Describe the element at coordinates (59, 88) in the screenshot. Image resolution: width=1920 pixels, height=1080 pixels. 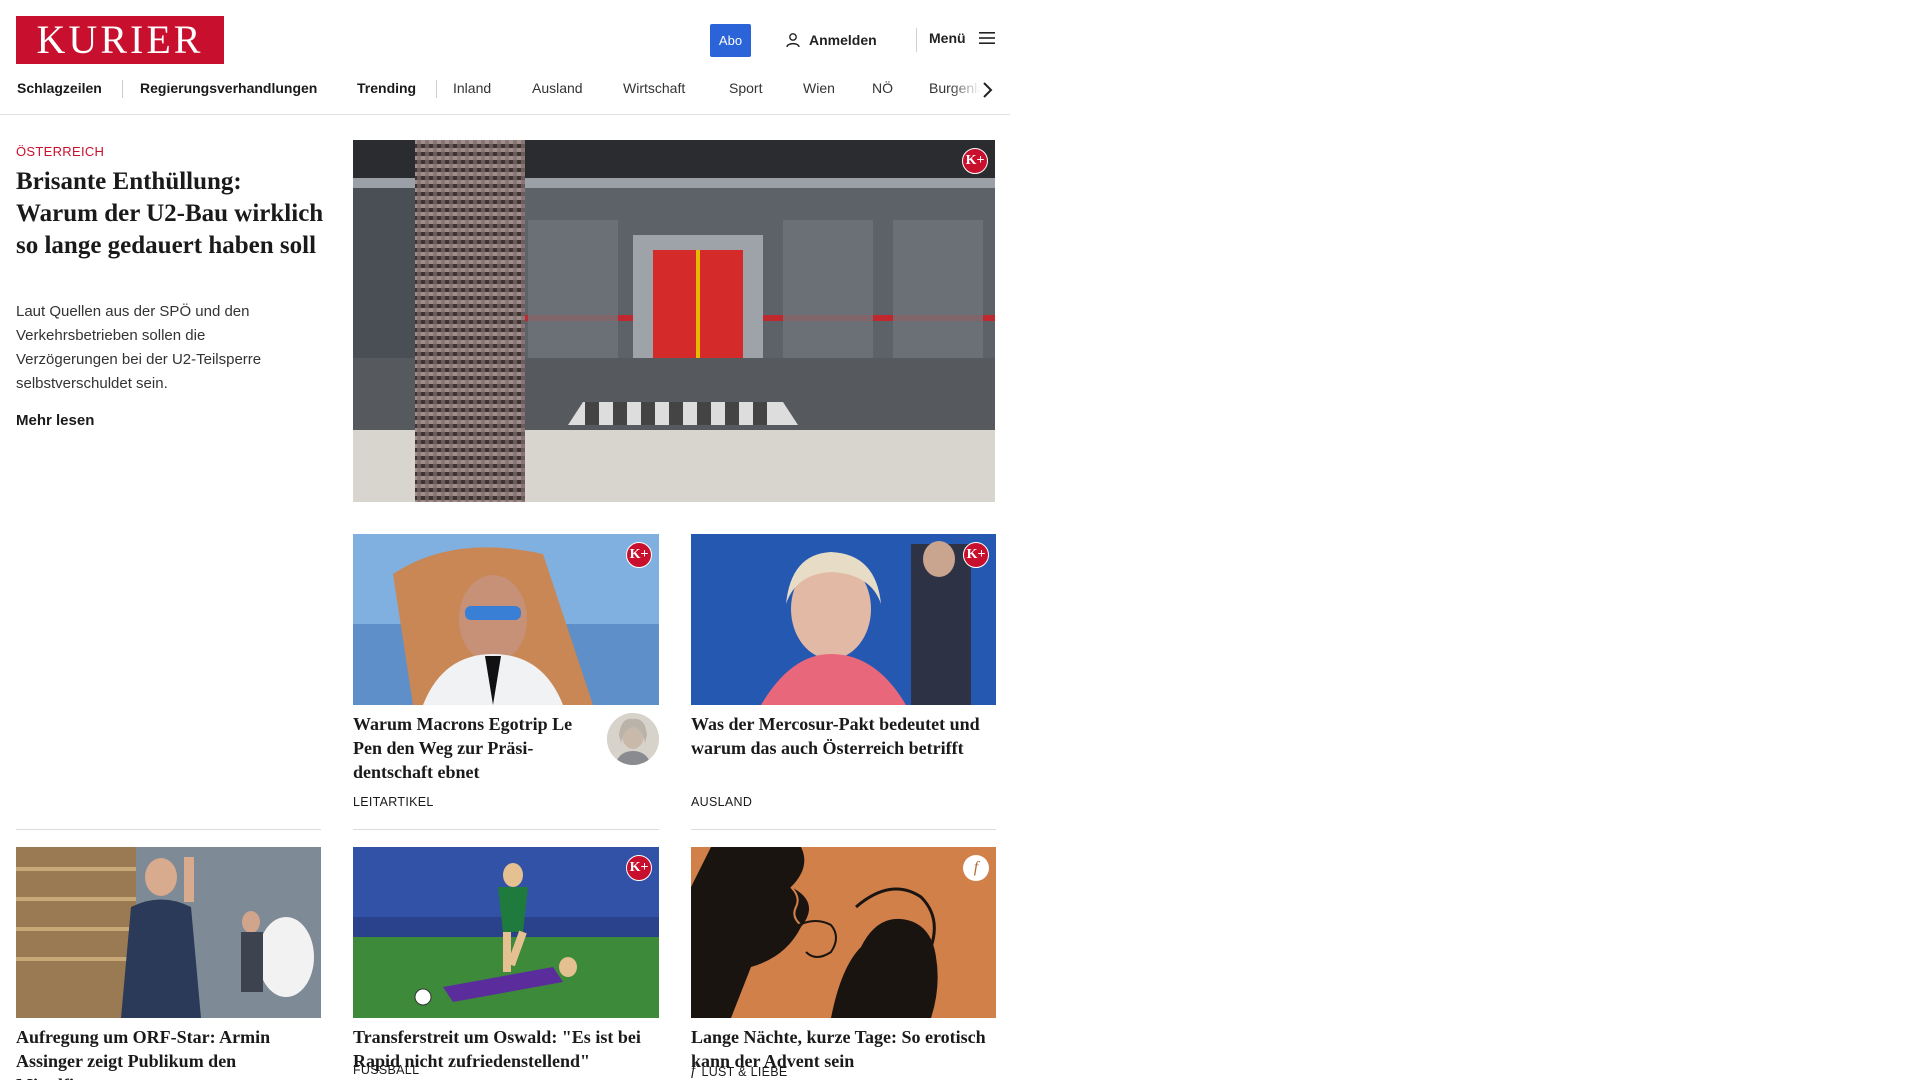
I see `nav-item-schlagzeilen: Schlagzeilen` at that location.